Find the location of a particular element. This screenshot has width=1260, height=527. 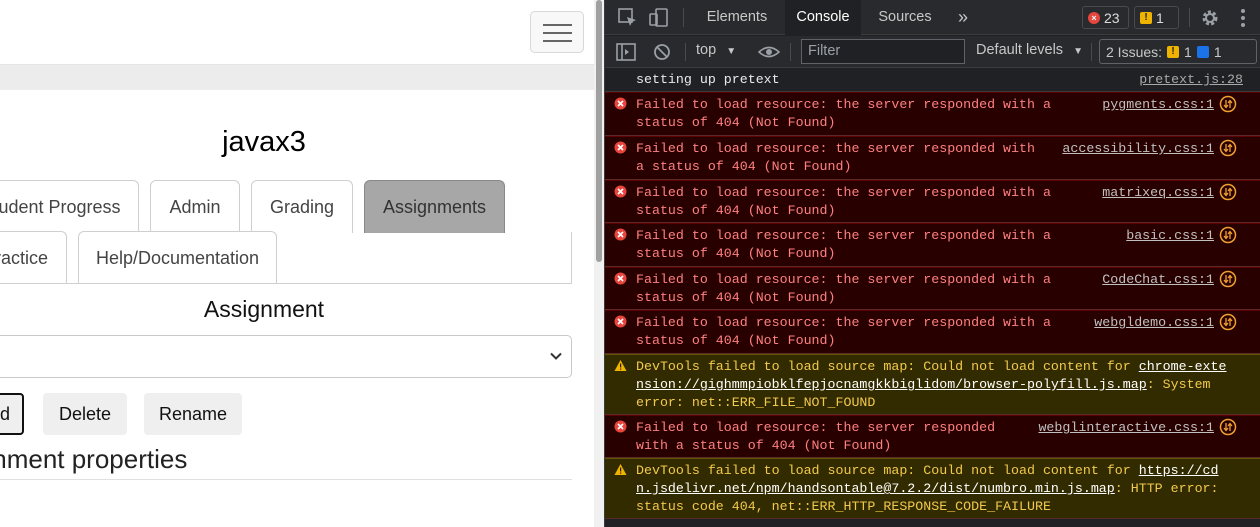

assignment-label: Assignment is located at coordinates (264, 309).